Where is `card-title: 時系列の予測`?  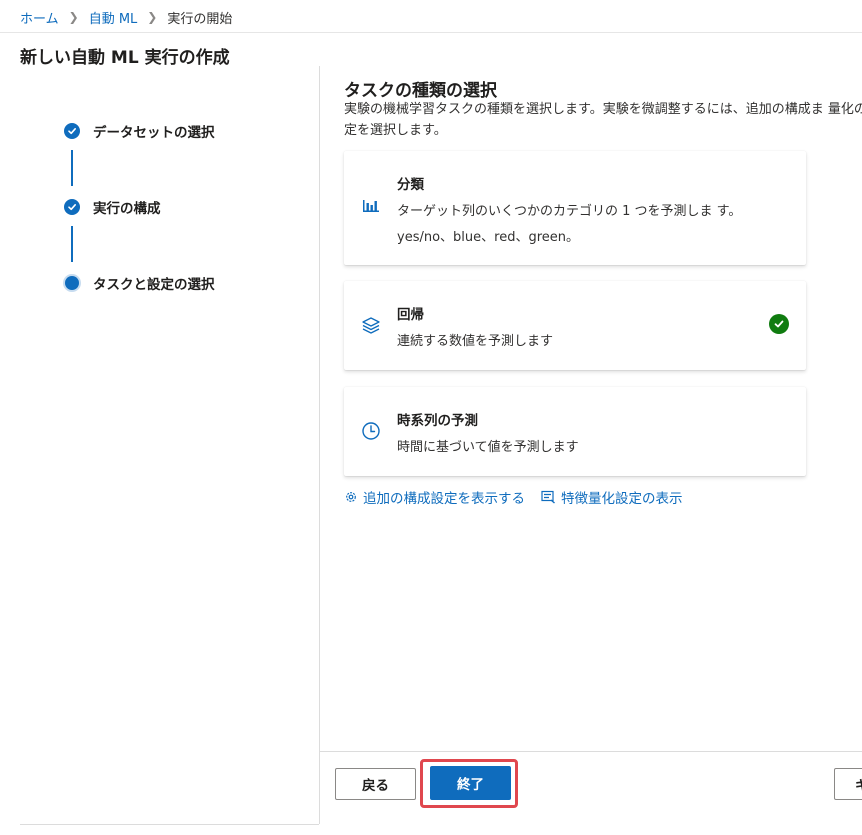 card-title: 時系列の予測 is located at coordinates (437, 421).